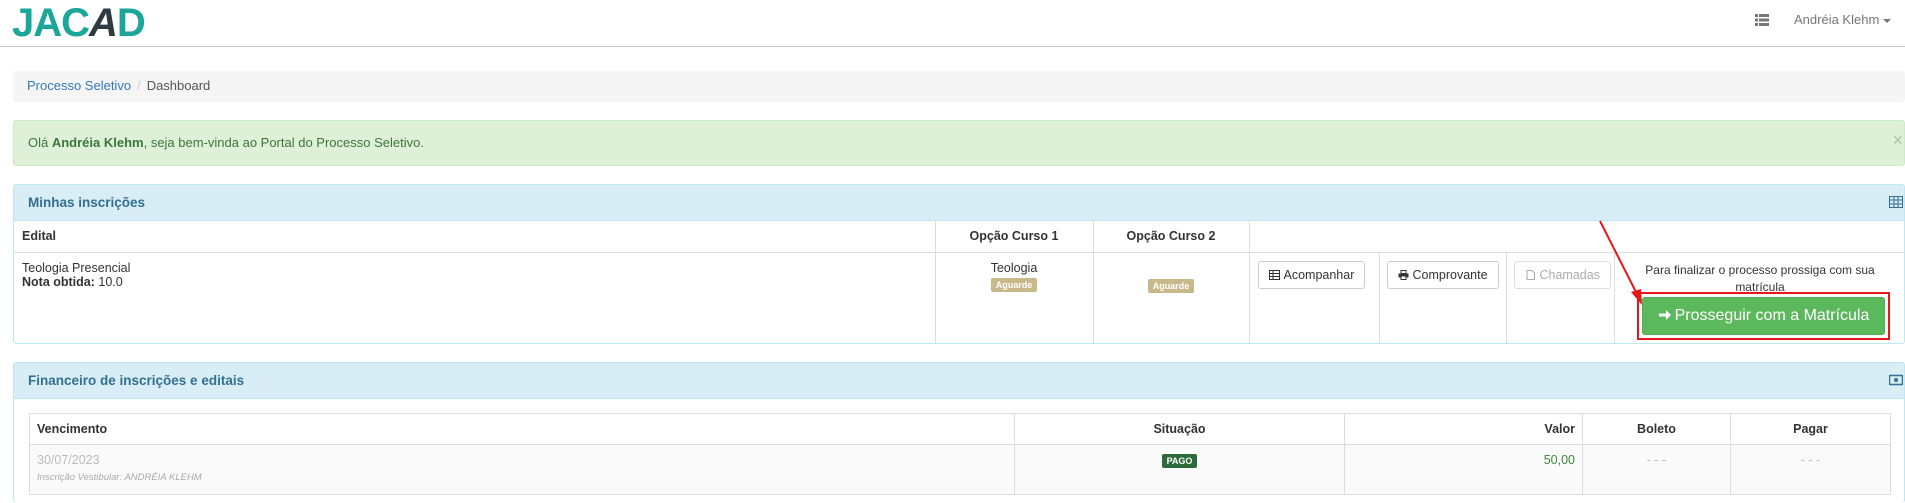 Image resolution: width=1905 pixels, height=503 pixels. I want to click on file-pdf-icon, so click(1530, 274).